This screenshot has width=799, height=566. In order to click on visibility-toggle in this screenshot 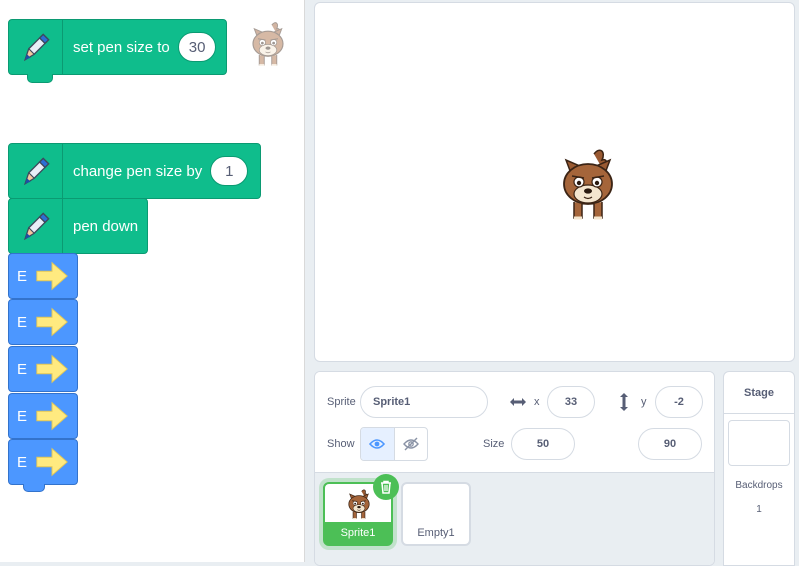, I will do `click(394, 444)`.